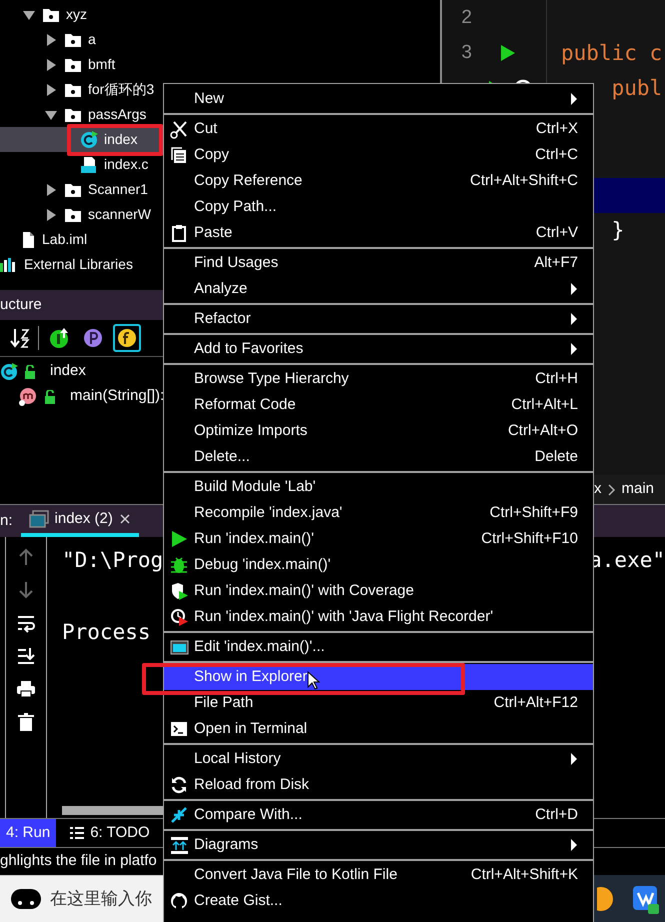 The image size is (665, 922). I want to click on code-line: publ, so click(636, 88).